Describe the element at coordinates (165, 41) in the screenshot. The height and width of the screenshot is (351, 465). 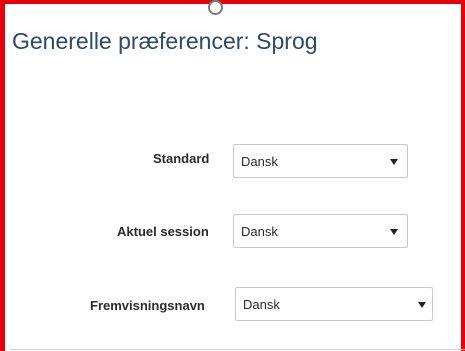
I see `page-title: Generelle præferencer: Sprog` at that location.